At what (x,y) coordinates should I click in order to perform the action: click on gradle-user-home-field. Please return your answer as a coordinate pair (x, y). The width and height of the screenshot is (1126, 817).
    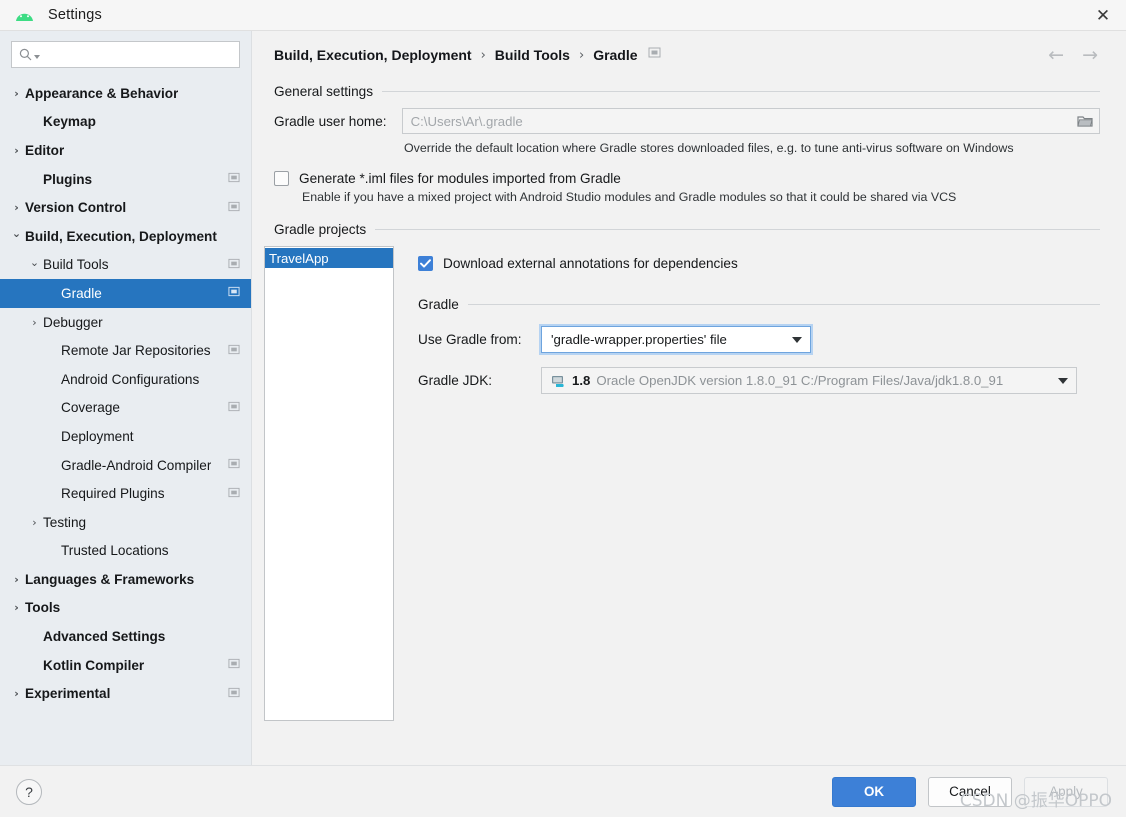
    Looking at the image, I should click on (750, 121).